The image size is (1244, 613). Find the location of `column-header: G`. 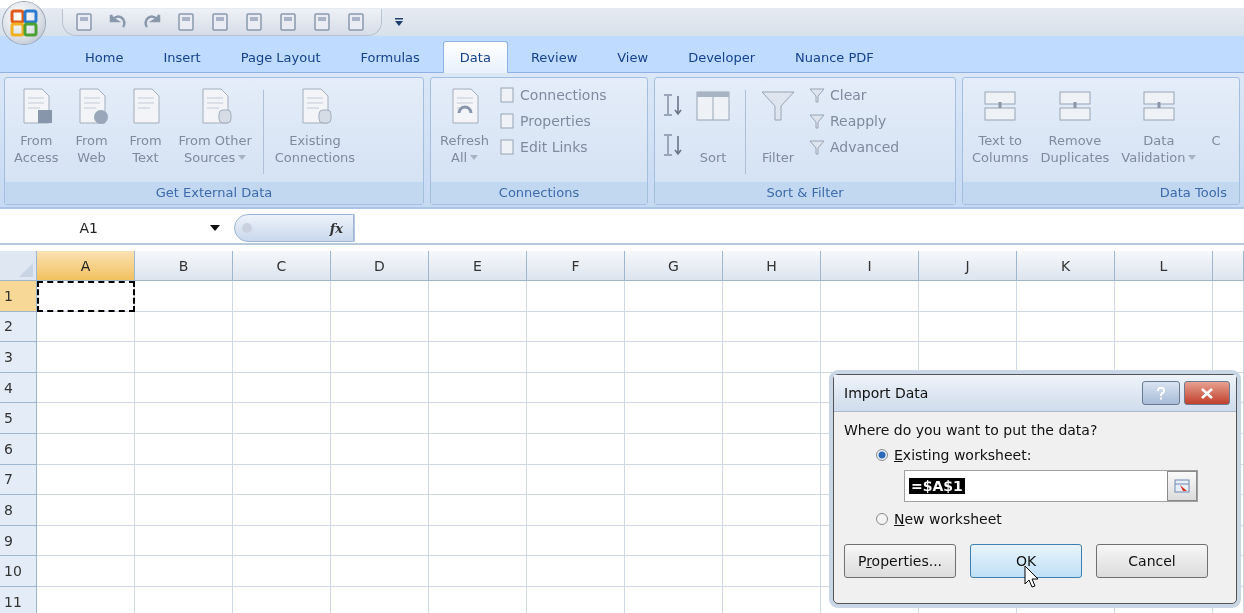

column-header: G is located at coordinates (674, 266).